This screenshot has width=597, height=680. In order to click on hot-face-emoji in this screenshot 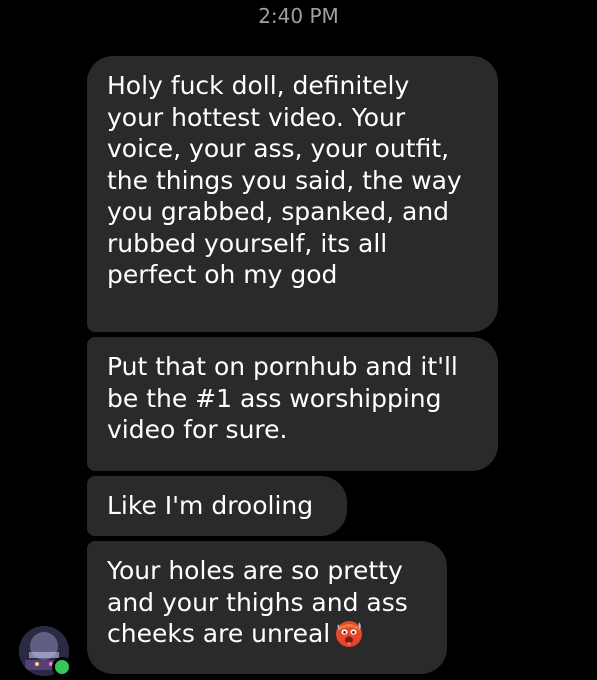, I will do `click(349, 634)`.